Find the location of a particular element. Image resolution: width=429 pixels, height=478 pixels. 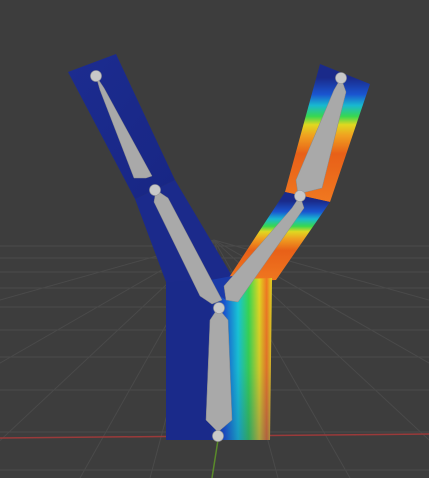

joint-right-mid is located at coordinates (300, 196).